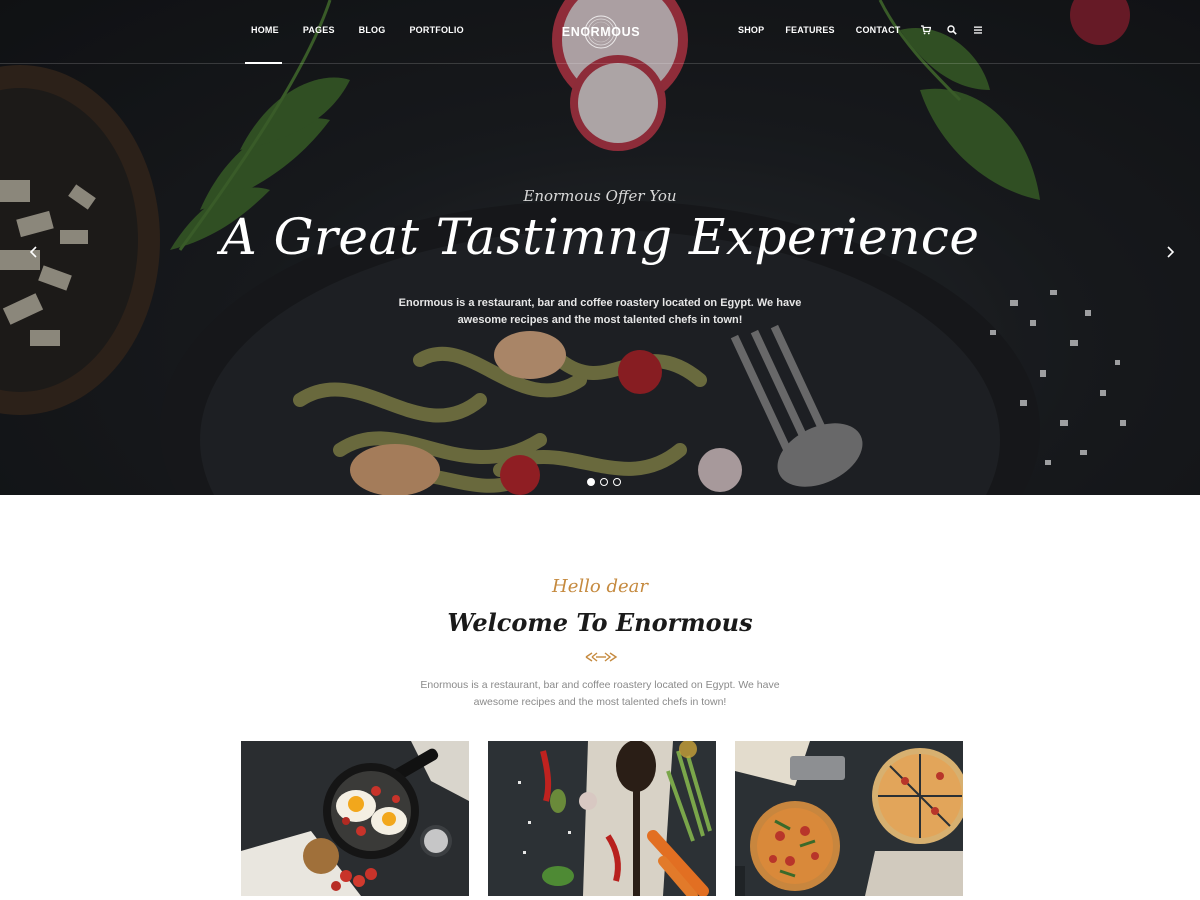  Describe the element at coordinates (809, 30) in the screenshot. I see `nav-item-features: FEATURES` at that location.